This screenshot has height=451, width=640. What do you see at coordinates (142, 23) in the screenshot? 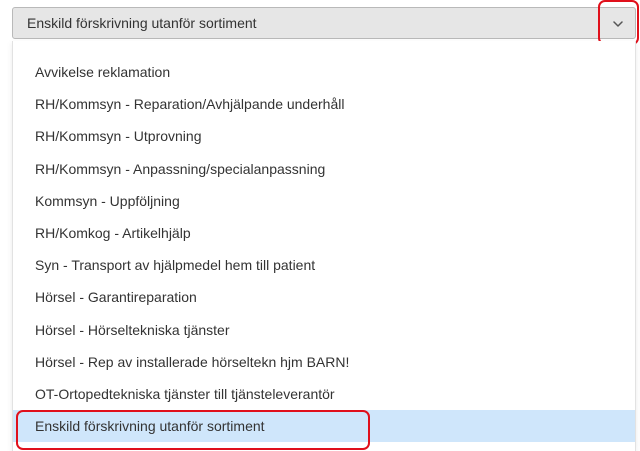
I see `select-value: Enskild förskrivning utanför sortiment` at bounding box center [142, 23].